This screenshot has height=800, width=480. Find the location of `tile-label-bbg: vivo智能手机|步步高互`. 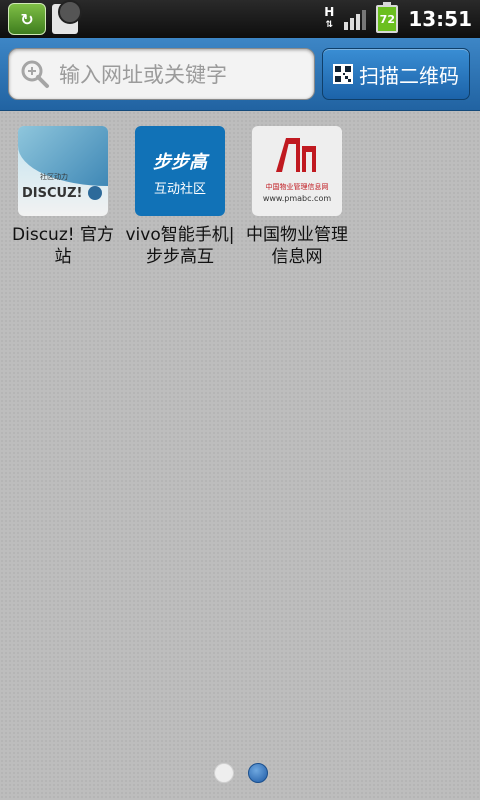

tile-label-bbg: vivo智能手机|步步高互 is located at coordinates (180, 246).